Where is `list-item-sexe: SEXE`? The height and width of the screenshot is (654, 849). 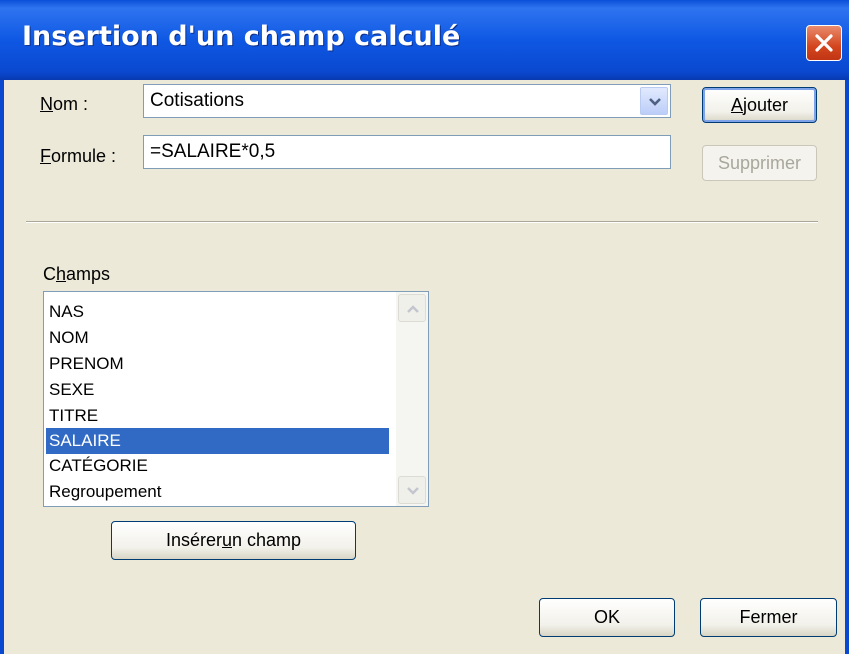 list-item-sexe: SEXE is located at coordinates (217, 390).